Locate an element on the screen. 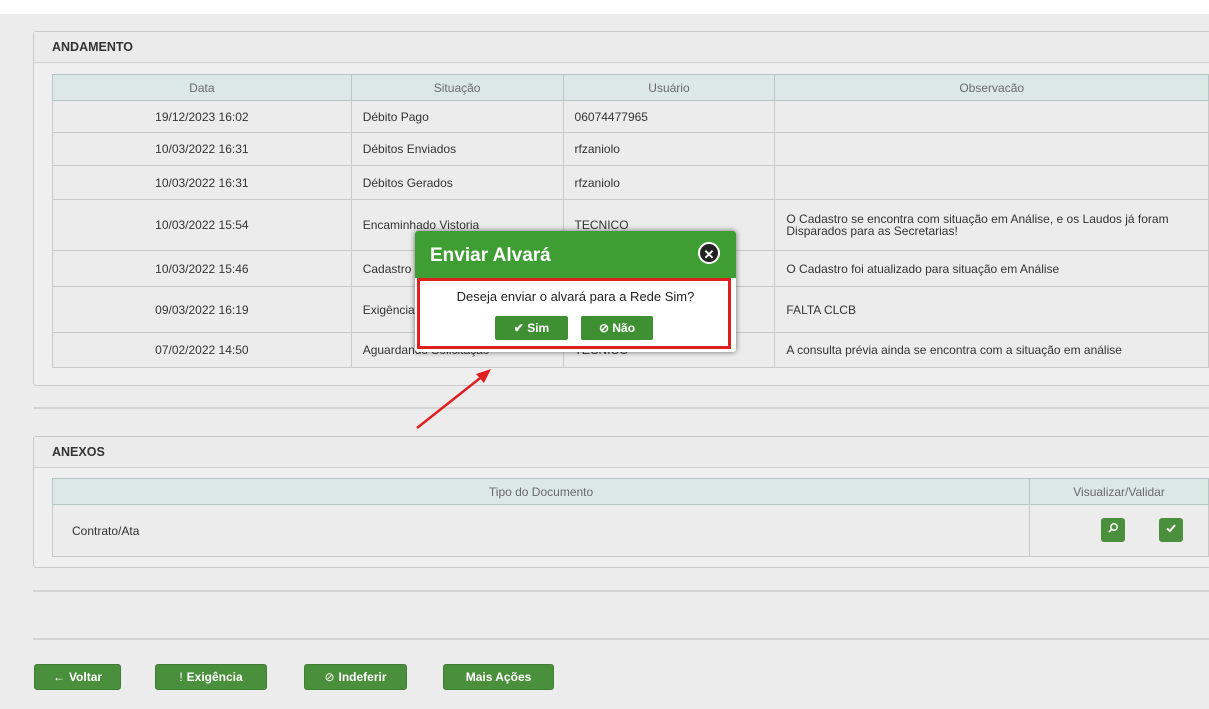  cell-situacao: Débitos Gerados is located at coordinates (457, 182).